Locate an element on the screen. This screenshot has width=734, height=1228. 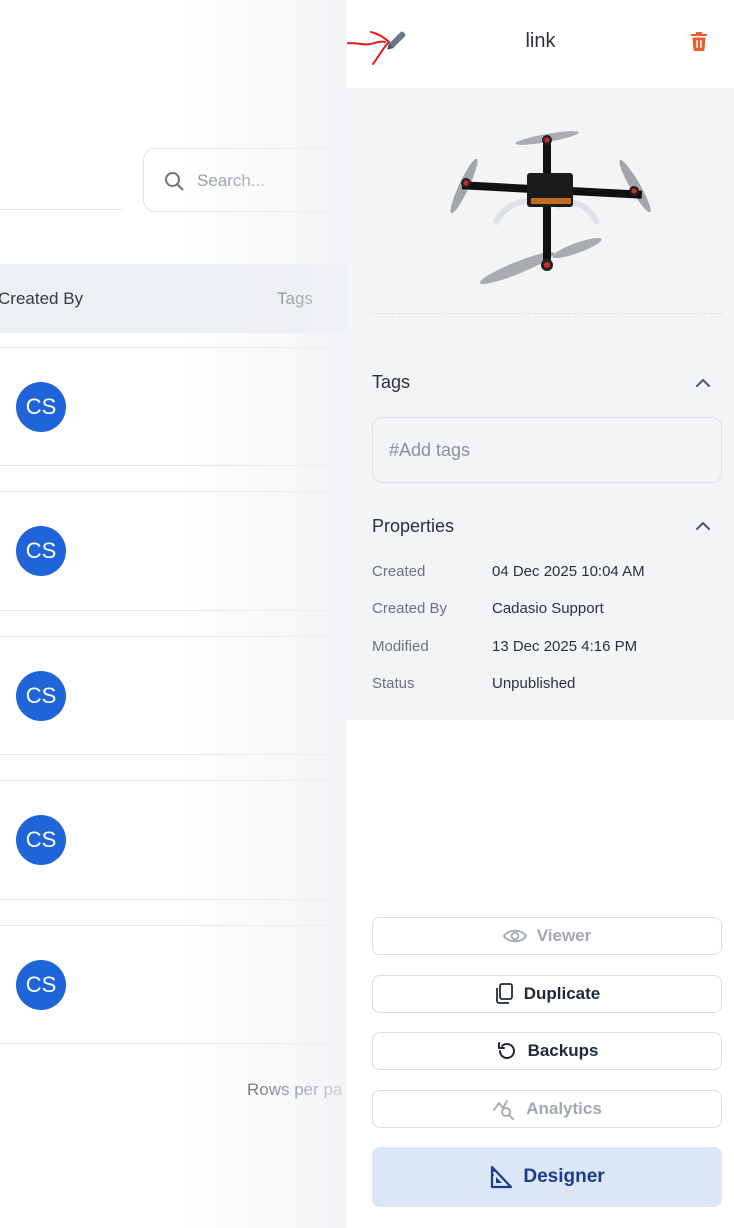
analytics-button: Analytics is located at coordinates (547, 1109).